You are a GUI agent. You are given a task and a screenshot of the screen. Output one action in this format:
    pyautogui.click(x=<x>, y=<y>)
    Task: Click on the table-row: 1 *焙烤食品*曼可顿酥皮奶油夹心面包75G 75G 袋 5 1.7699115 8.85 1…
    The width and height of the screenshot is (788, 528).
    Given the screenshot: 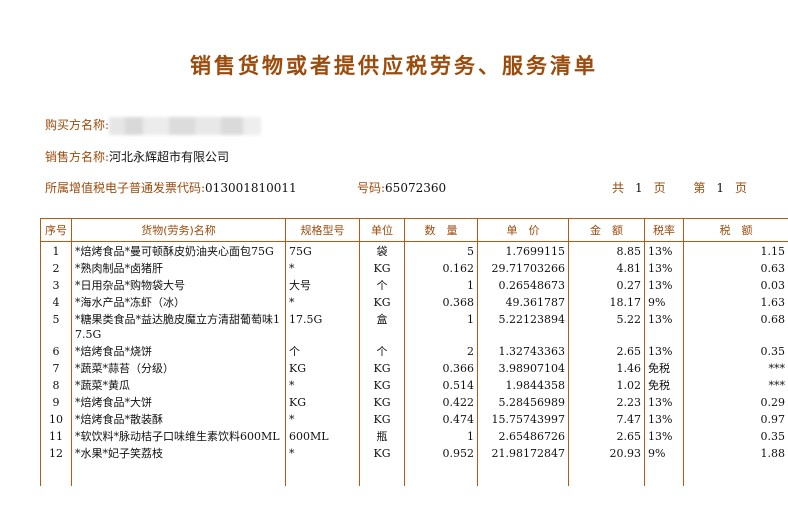 What is the action you would take?
    pyautogui.click(x=414, y=250)
    